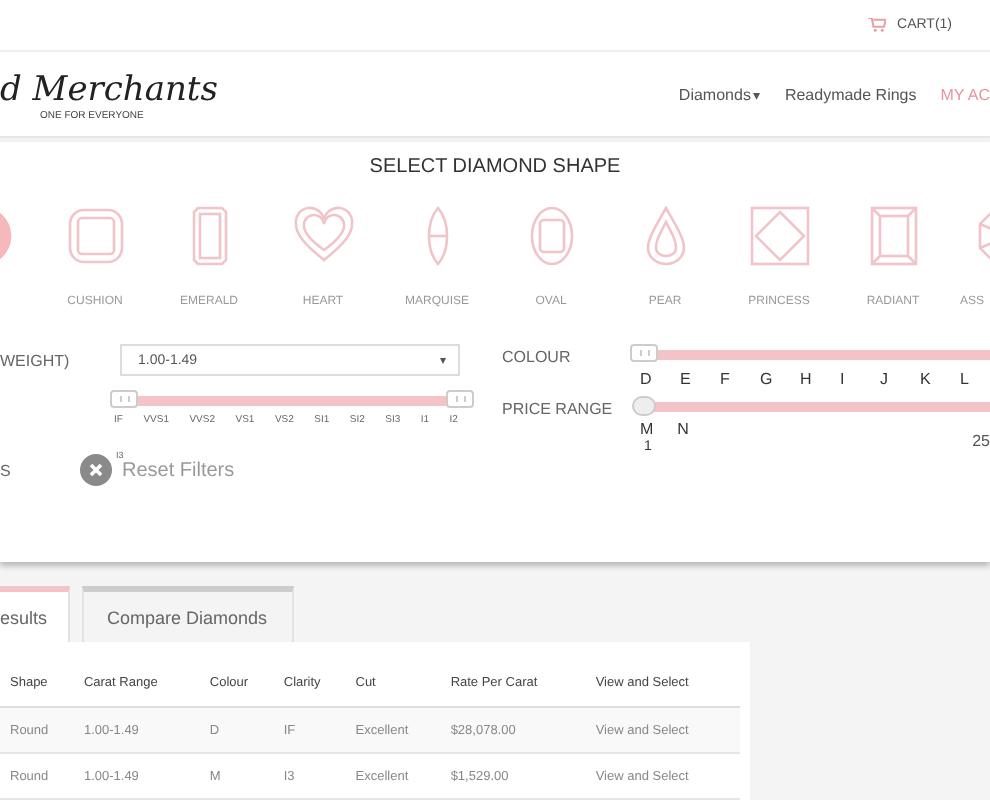 This screenshot has height=800, width=990. Describe the element at coordinates (876, 25) in the screenshot. I see `cart-icon` at that location.